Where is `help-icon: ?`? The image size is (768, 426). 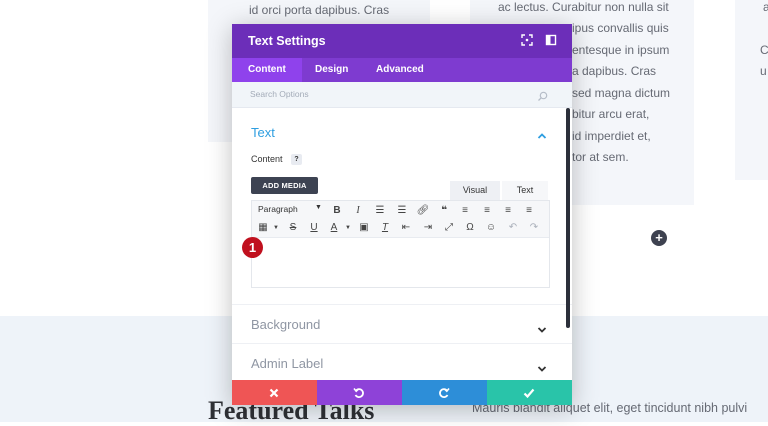
help-icon: ? is located at coordinates (296, 159).